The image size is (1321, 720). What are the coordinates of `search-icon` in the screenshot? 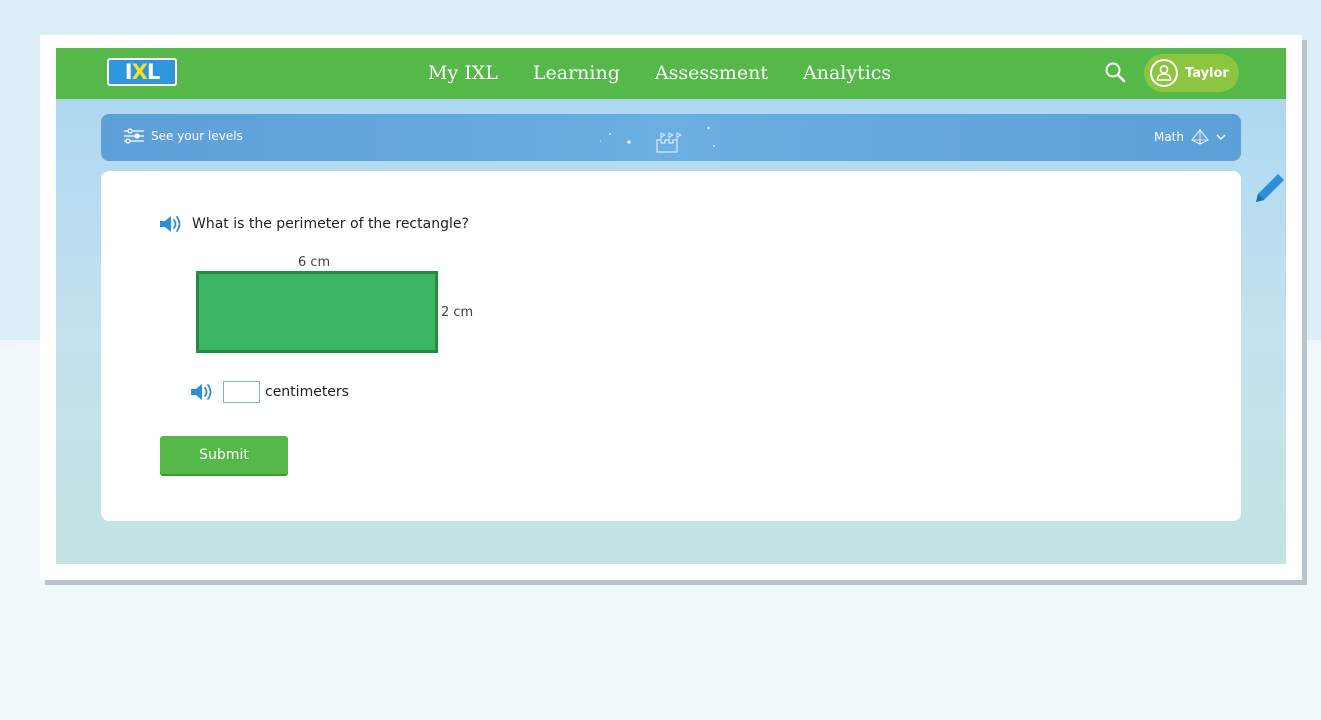 It's located at (1115, 72).